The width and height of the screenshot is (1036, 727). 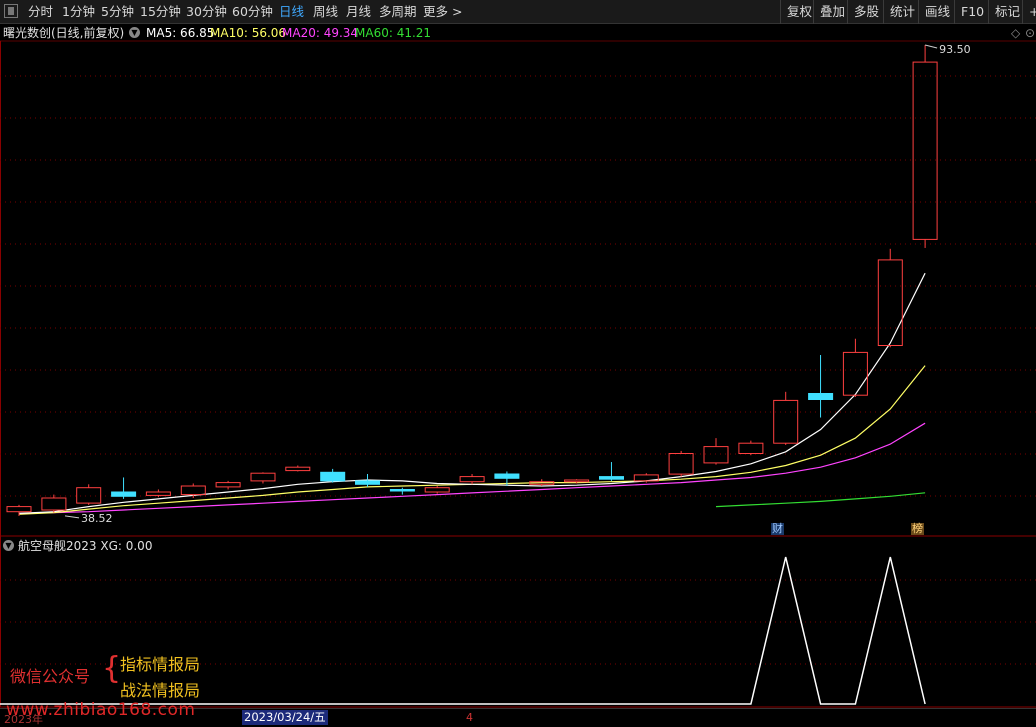 What do you see at coordinates (393, 33) in the screenshot?
I see `ma60-label: MA60: 41.21` at bounding box center [393, 33].